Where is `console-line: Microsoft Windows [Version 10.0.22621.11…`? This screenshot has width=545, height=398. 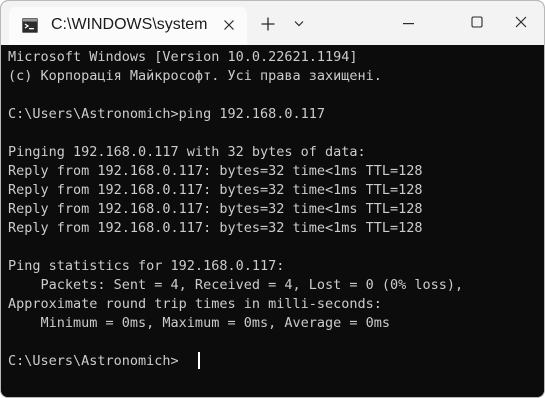 console-line: Microsoft Windows [Version 10.0.22621.11… is located at coordinates (183, 57).